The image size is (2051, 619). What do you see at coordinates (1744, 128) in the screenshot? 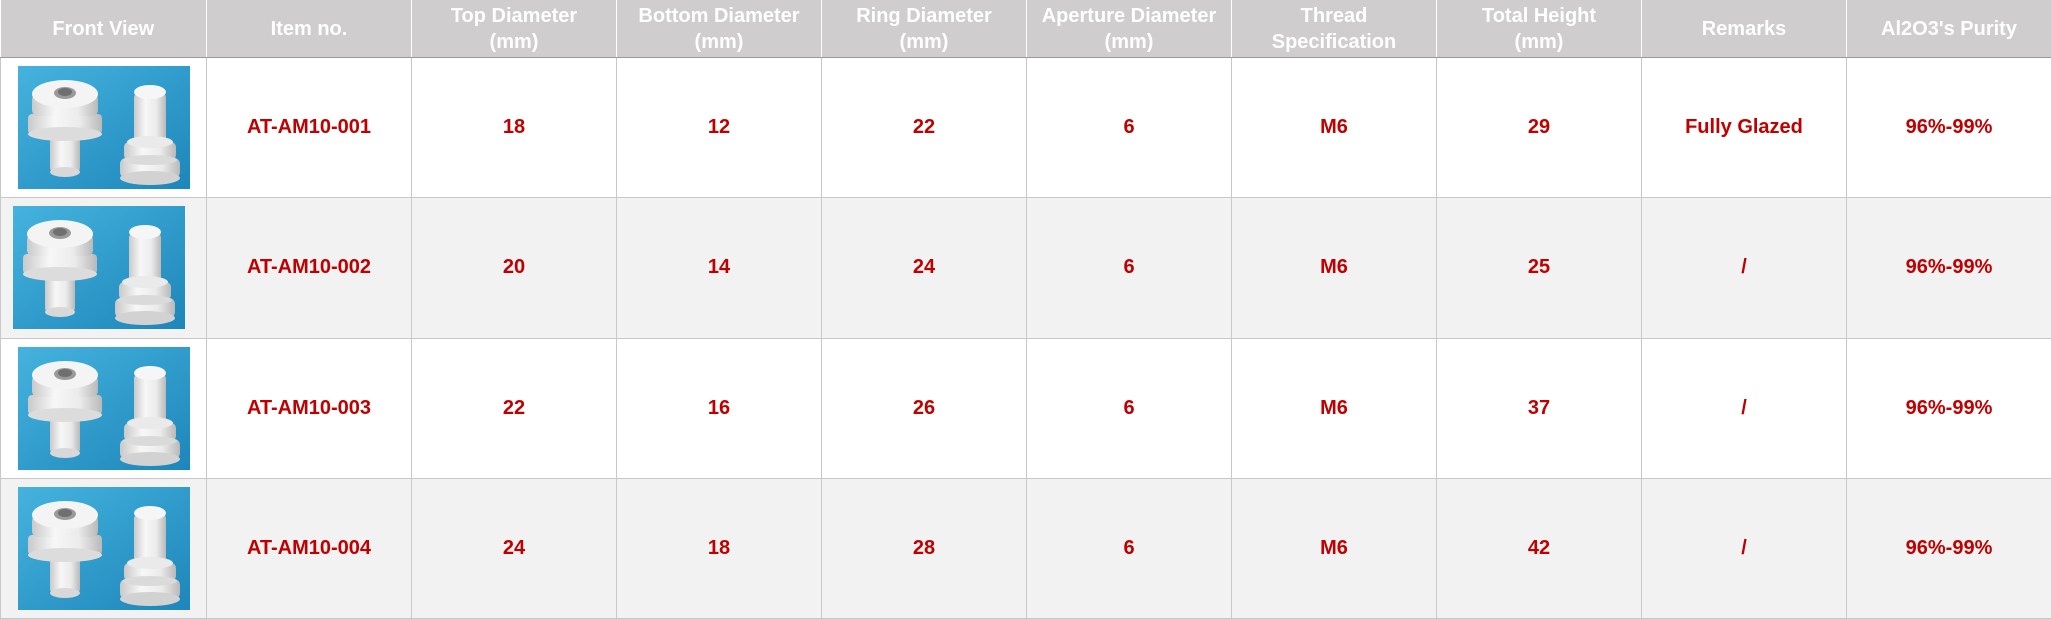
I see `remarks-cell: Fully Glazed` at bounding box center [1744, 128].